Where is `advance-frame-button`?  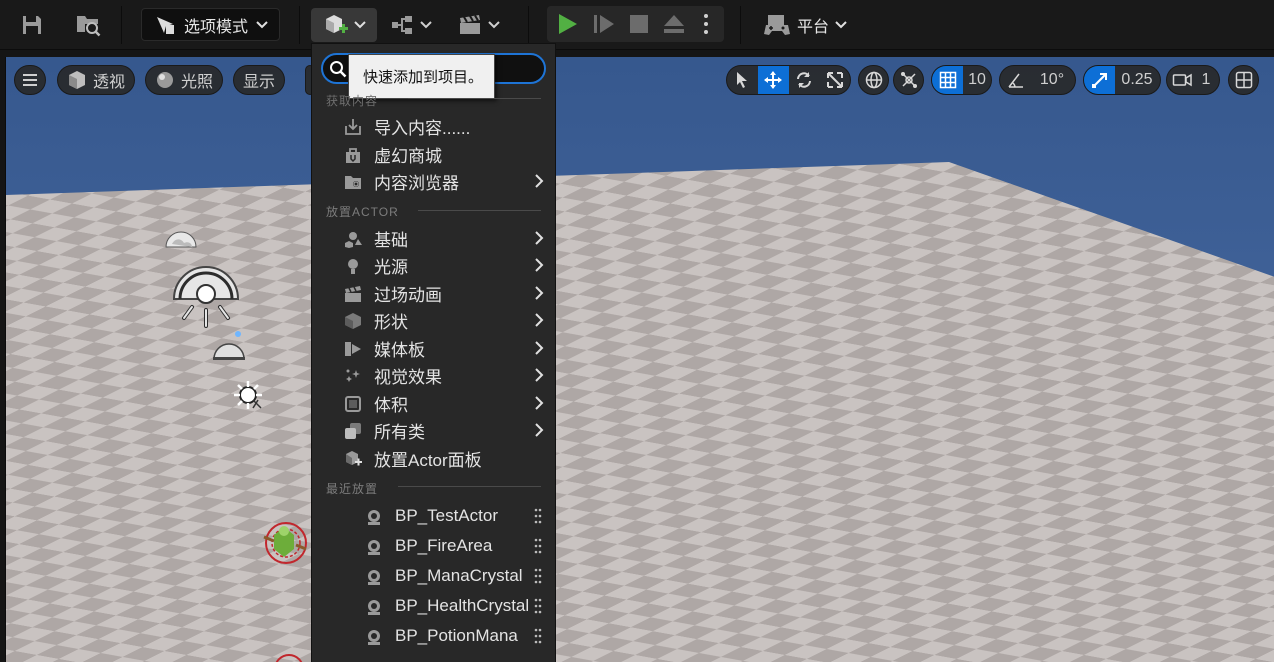
advance-frame-button is located at coordinates (604, 24).